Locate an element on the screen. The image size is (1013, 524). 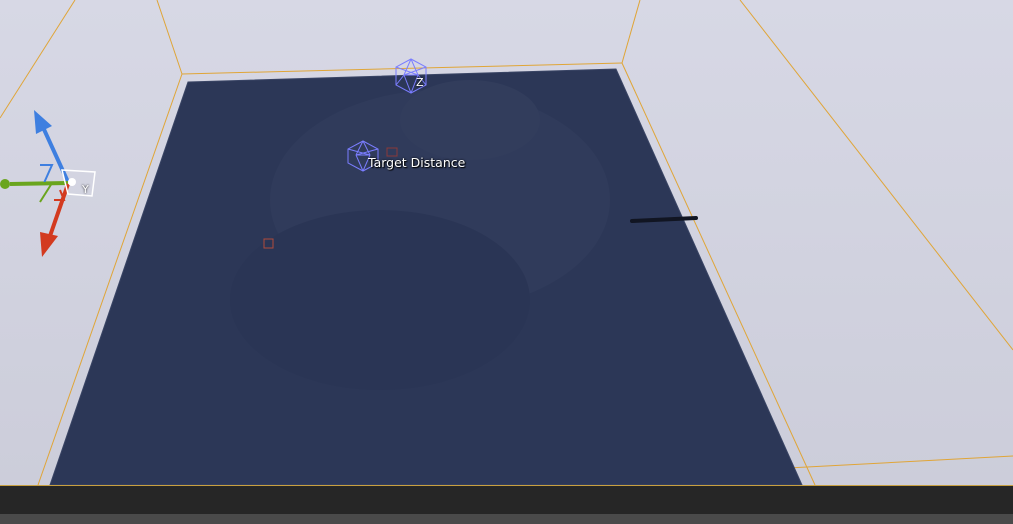
target-distance-label: Target Distance is located at coordinates (416, 162).